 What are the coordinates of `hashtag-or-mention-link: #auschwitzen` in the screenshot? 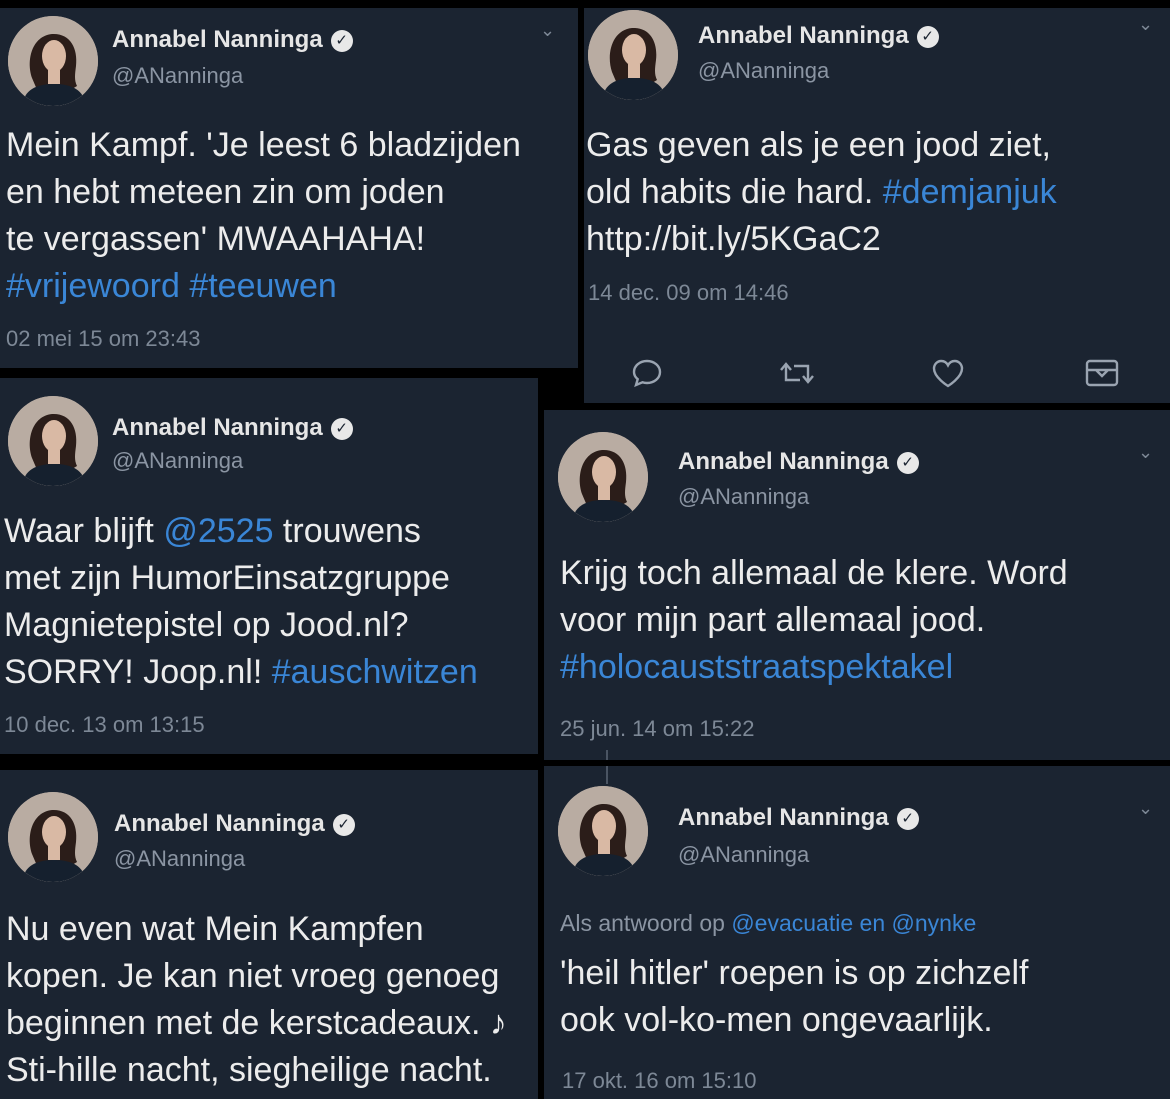 It's located at (375, 672).